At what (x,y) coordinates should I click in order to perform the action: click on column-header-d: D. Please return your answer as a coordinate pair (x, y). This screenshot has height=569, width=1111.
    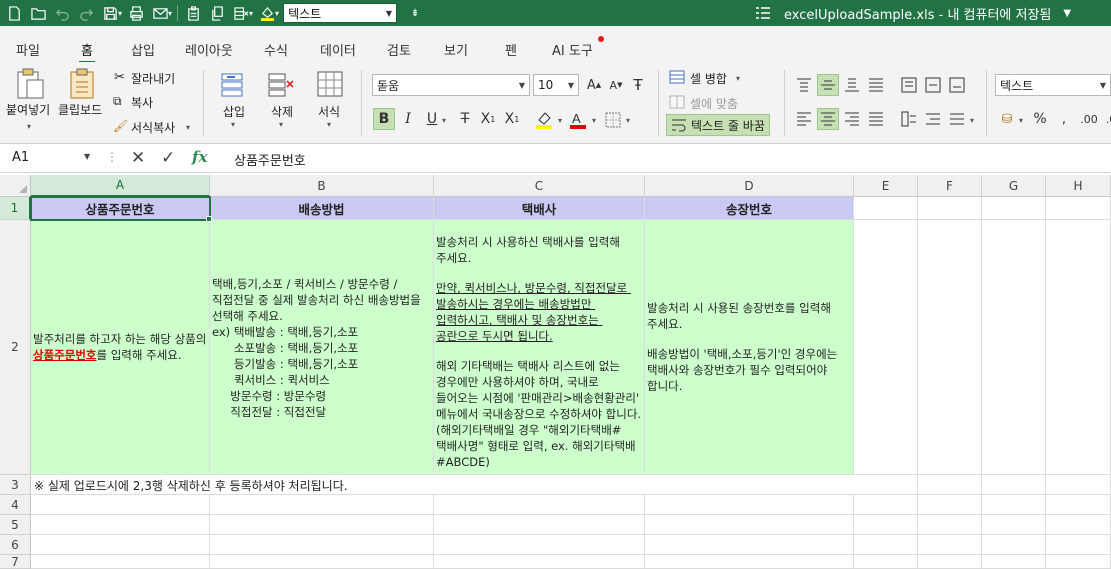
    Looking at the image, I should click on (749, 186).